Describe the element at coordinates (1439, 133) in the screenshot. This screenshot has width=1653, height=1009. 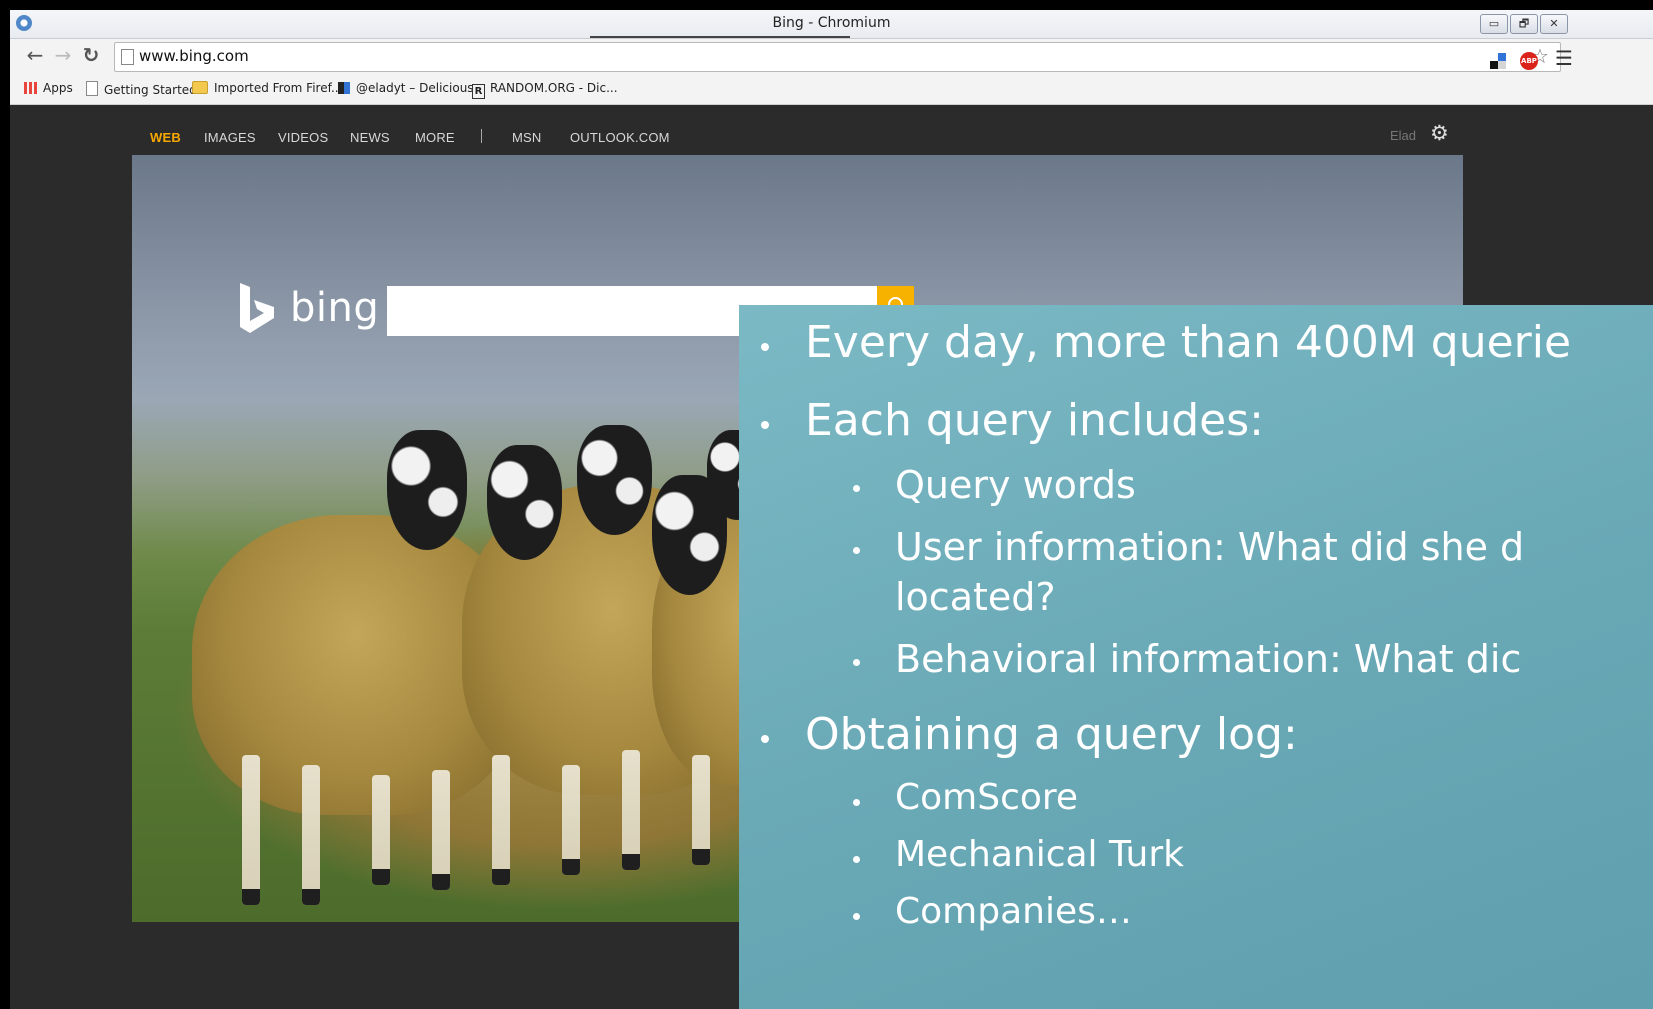
I see `gear-icon: ⚙` at that location.